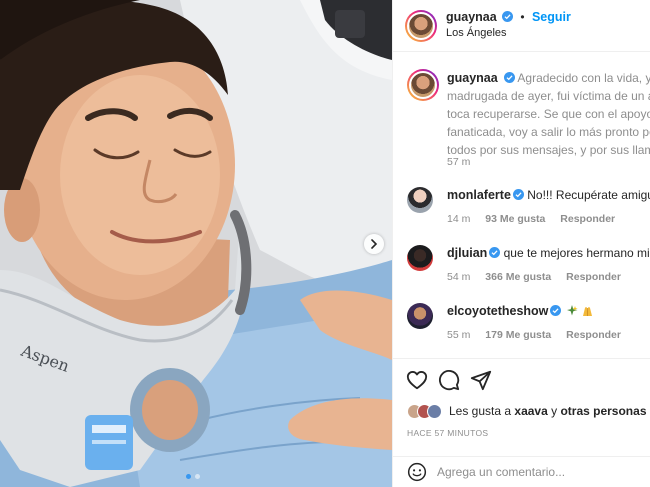  Describe the element at coordinates (518, 277) in the screenshot. I see `comment-likes: 366 Me gusta` at that location.